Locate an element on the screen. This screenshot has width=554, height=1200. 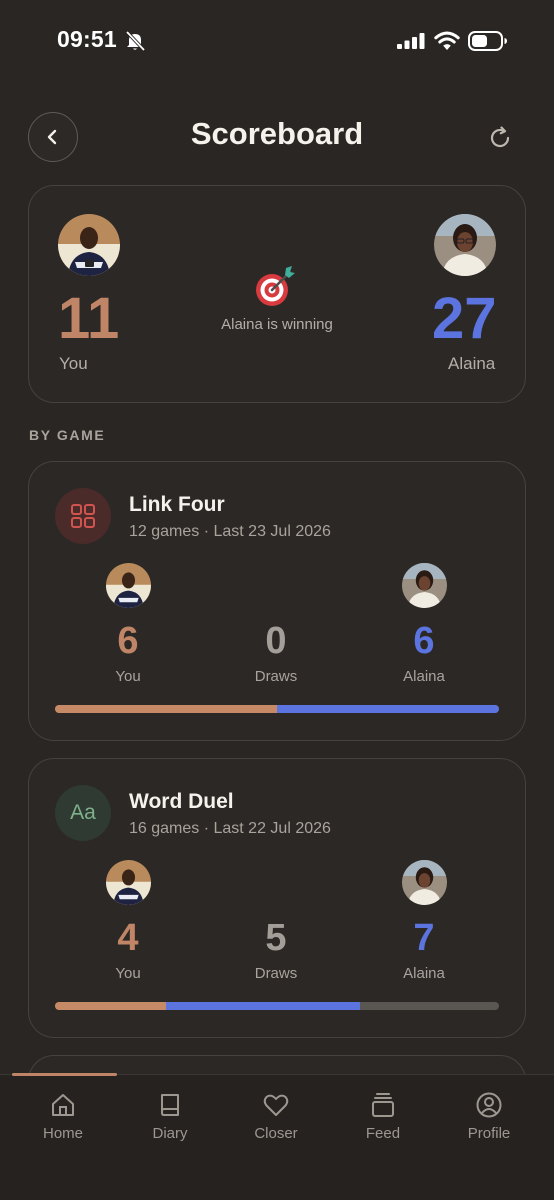
game-meta: 12 games · Last 23 Jul 2026 is located at coordinates (230, 531).